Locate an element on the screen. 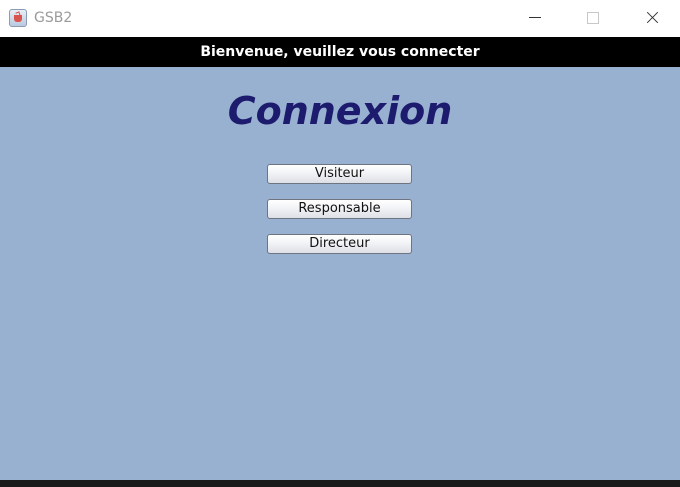 Image resolution: width=680 pixels, height=487 pixels. responsable-button: Responsable is located at coordinates (339, 209).